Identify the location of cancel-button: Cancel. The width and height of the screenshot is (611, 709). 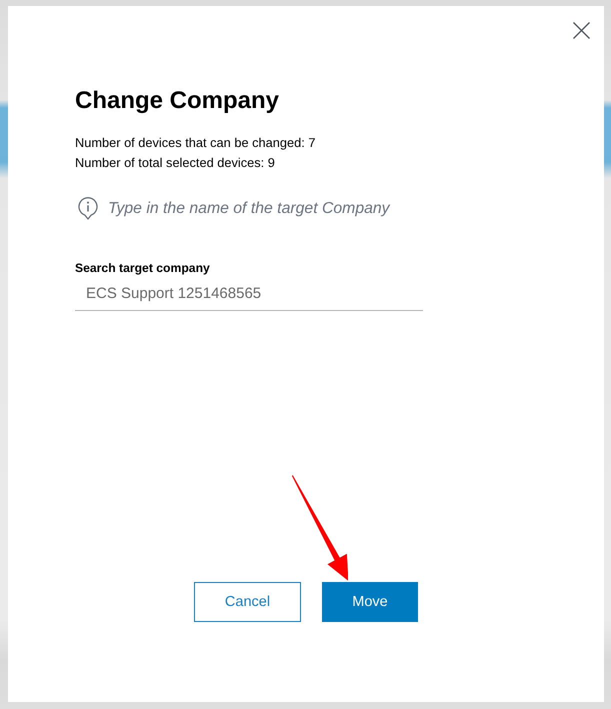
(247, 602).